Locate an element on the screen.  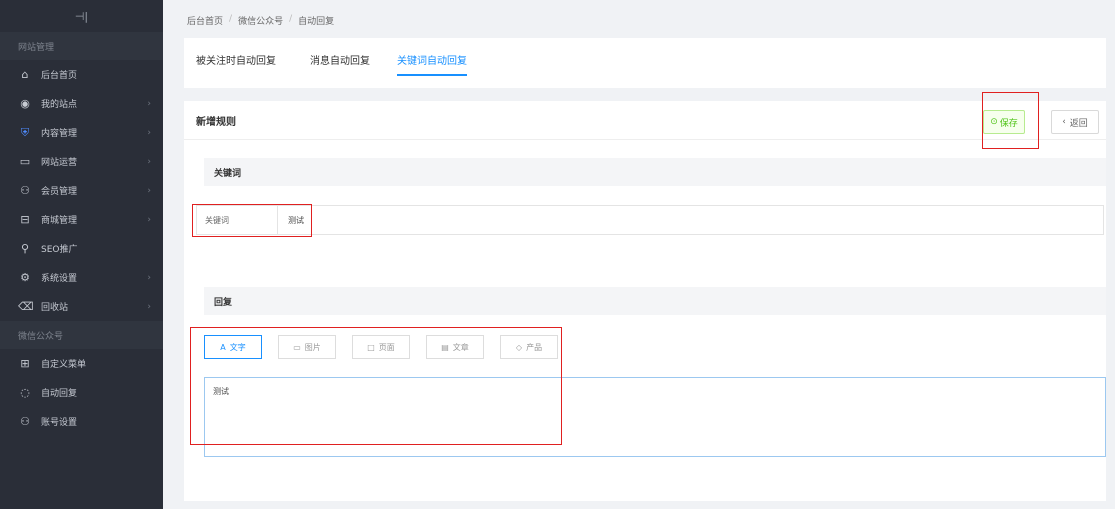
reply-type-image: ▭ 图片 is located at coordinates (307, 347).